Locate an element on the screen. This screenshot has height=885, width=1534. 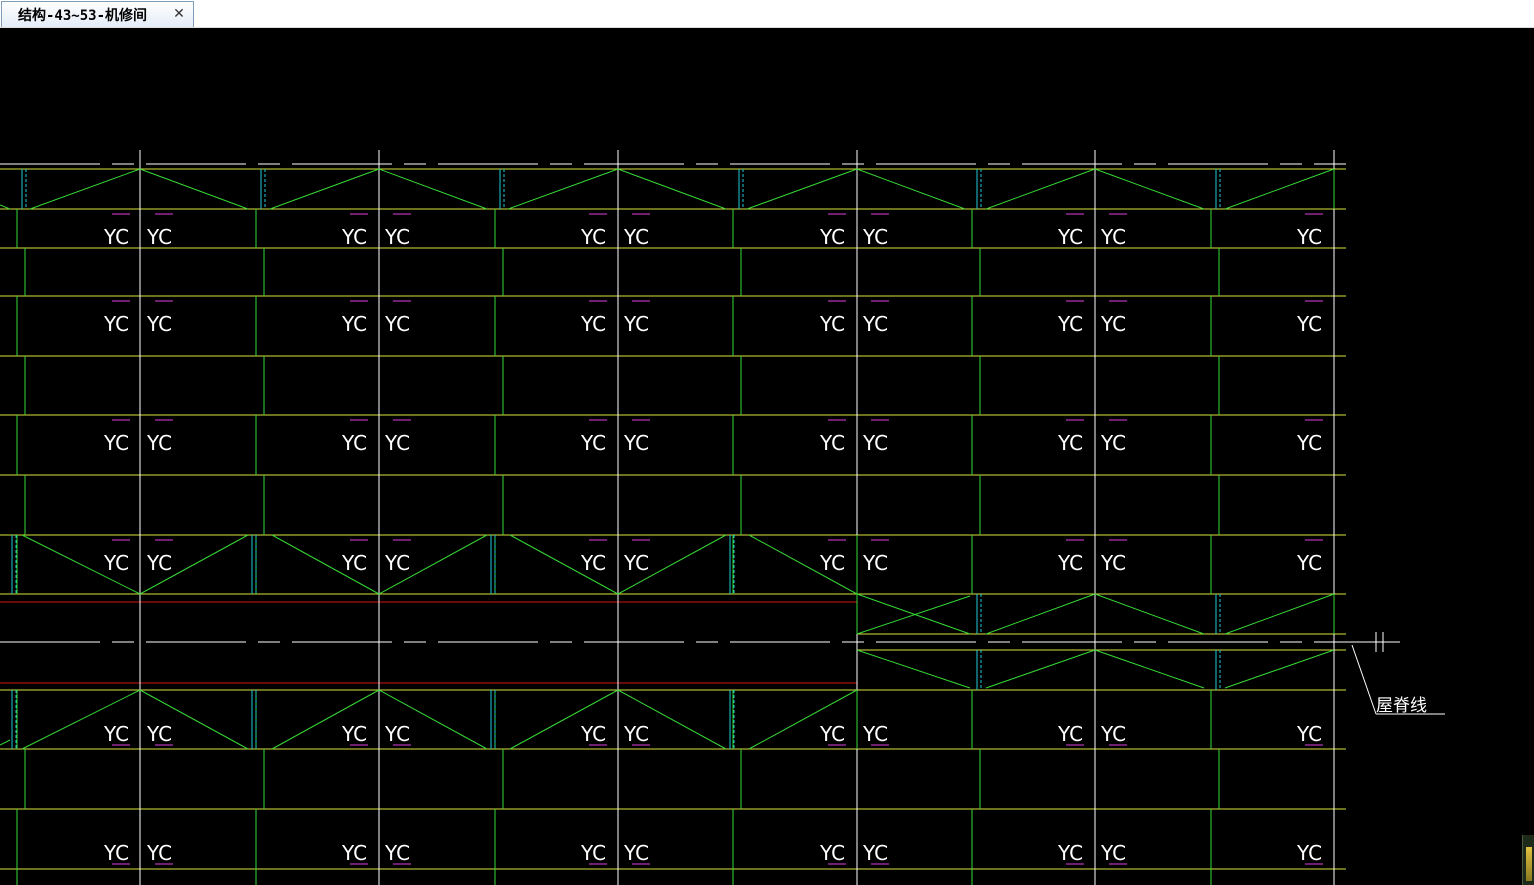
document-tab: 结构-43~53-机修间 ✕ is located at coordinates (97, 14).